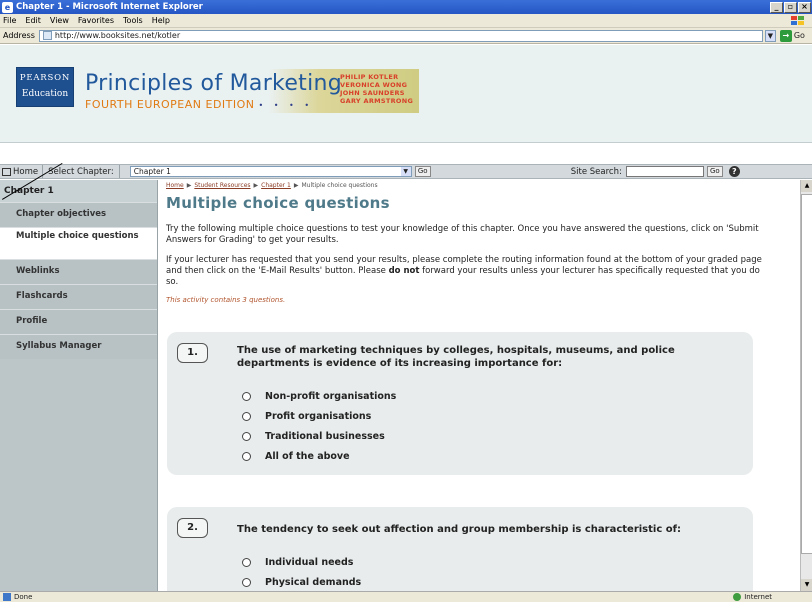 The width and height of the screenshot is (812, 602). What do you see at coordinates (804, 7) in the screenshot?
I see `close-button: ×` at bounding box center [804, 7].